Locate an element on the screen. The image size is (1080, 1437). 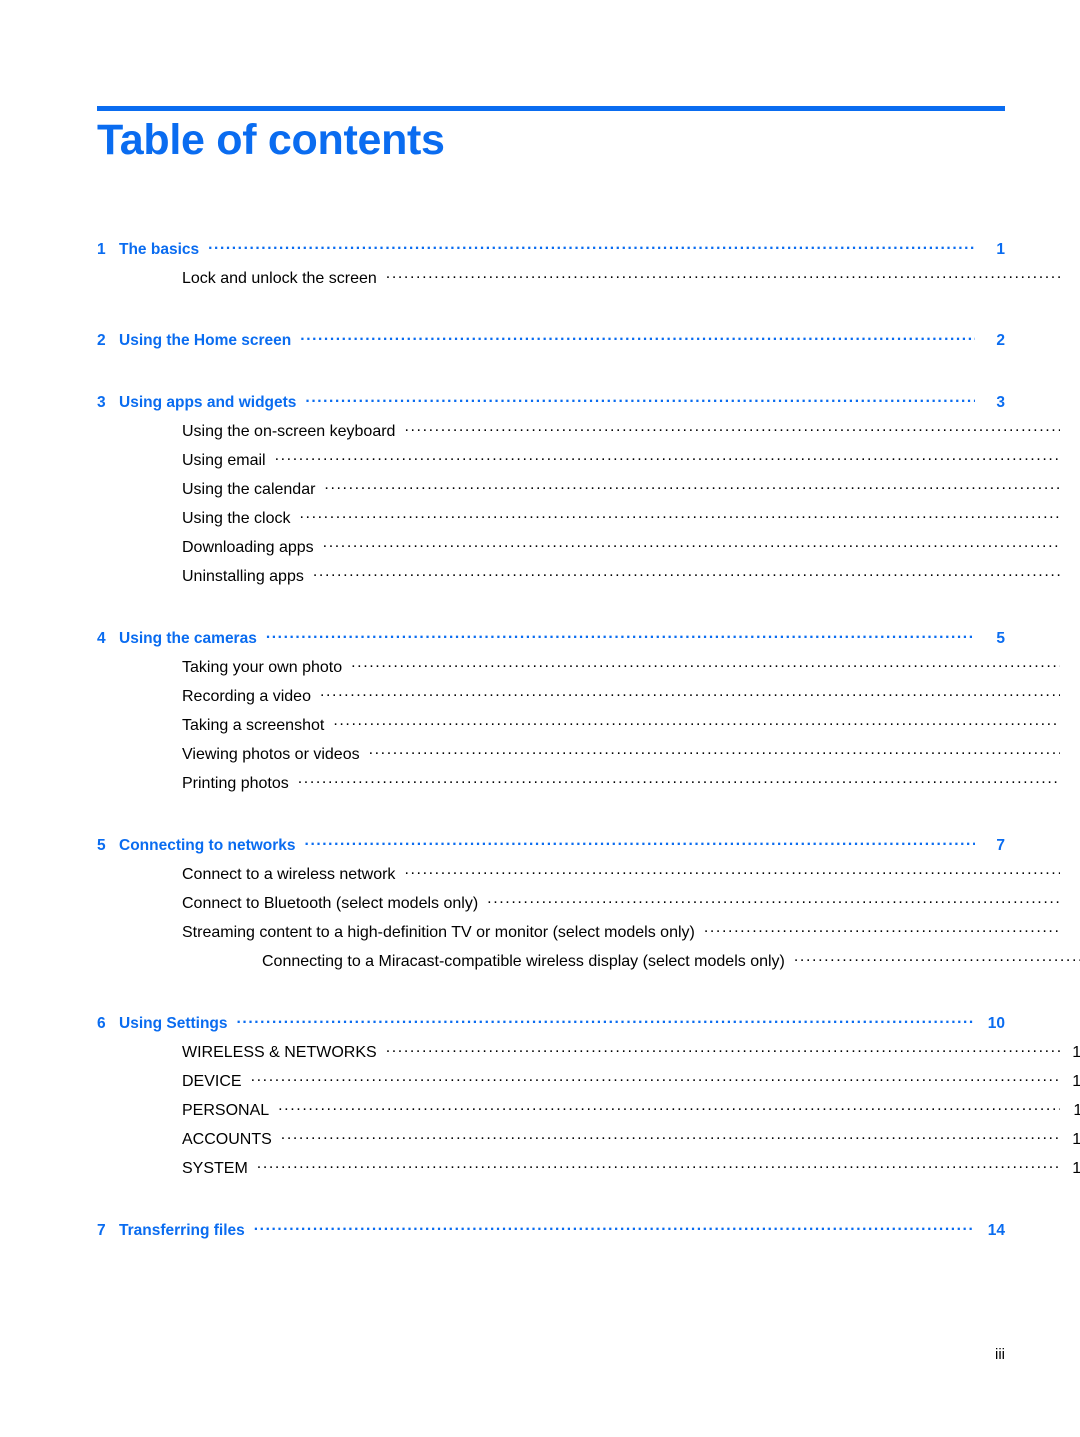
footer-page-number: iii is located at coordinates (1000, 1354).